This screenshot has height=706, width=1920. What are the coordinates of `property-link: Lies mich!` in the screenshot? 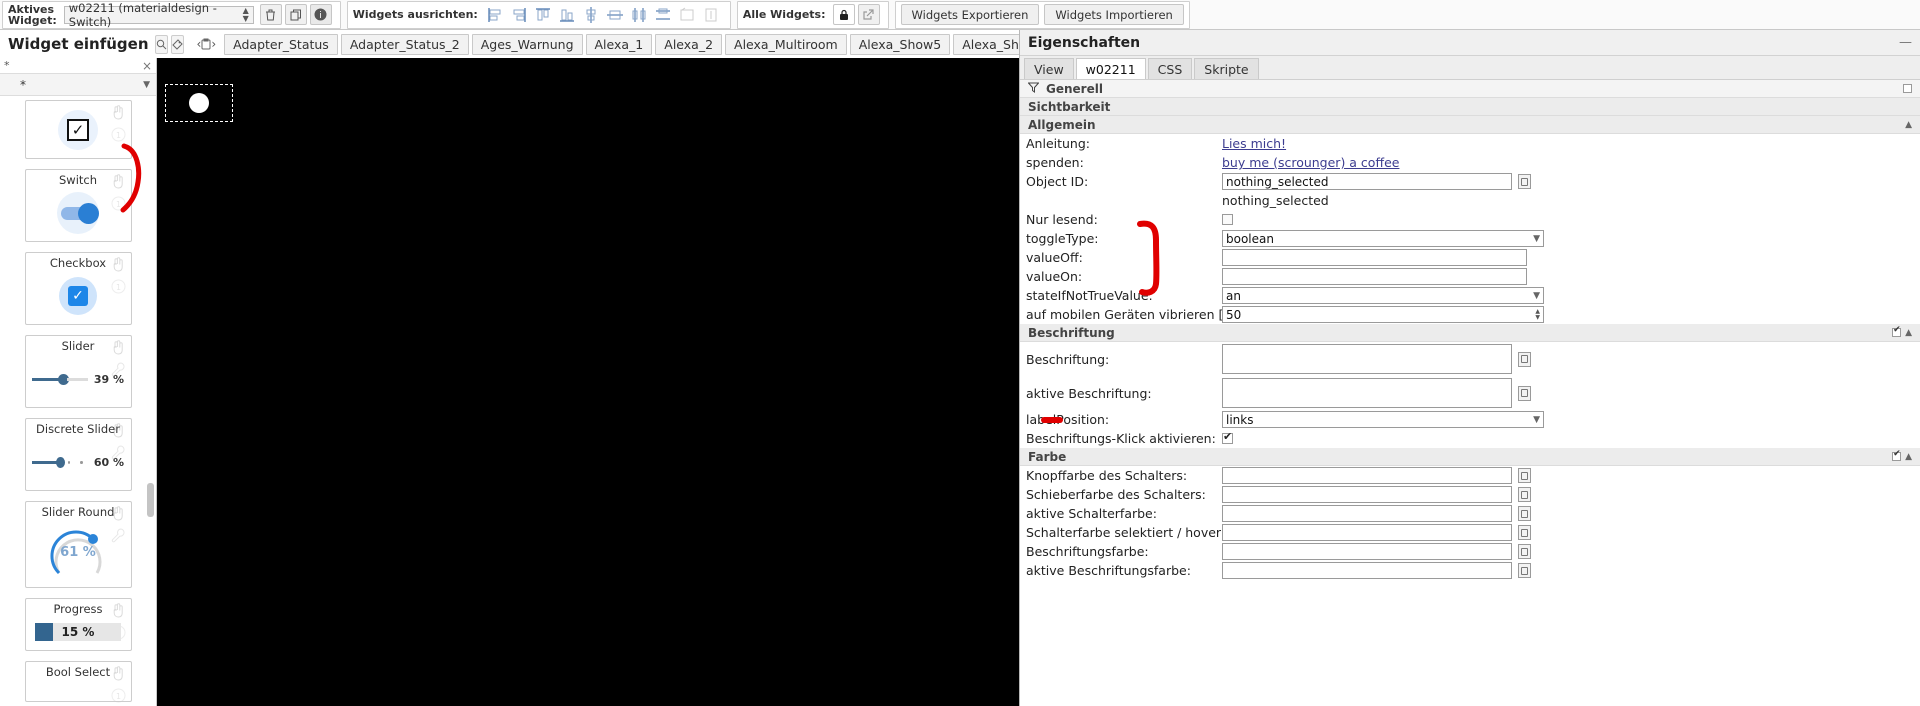 It's located at (1254, 143).